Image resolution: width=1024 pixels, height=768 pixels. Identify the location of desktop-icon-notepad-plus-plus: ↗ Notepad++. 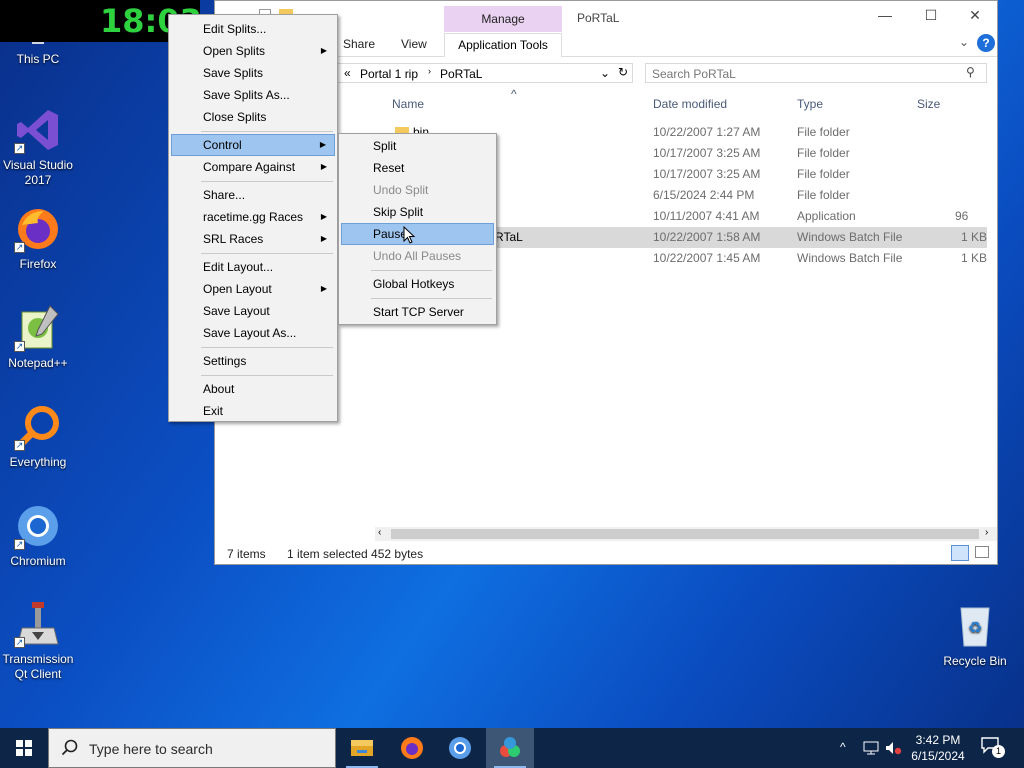
(38, 337).